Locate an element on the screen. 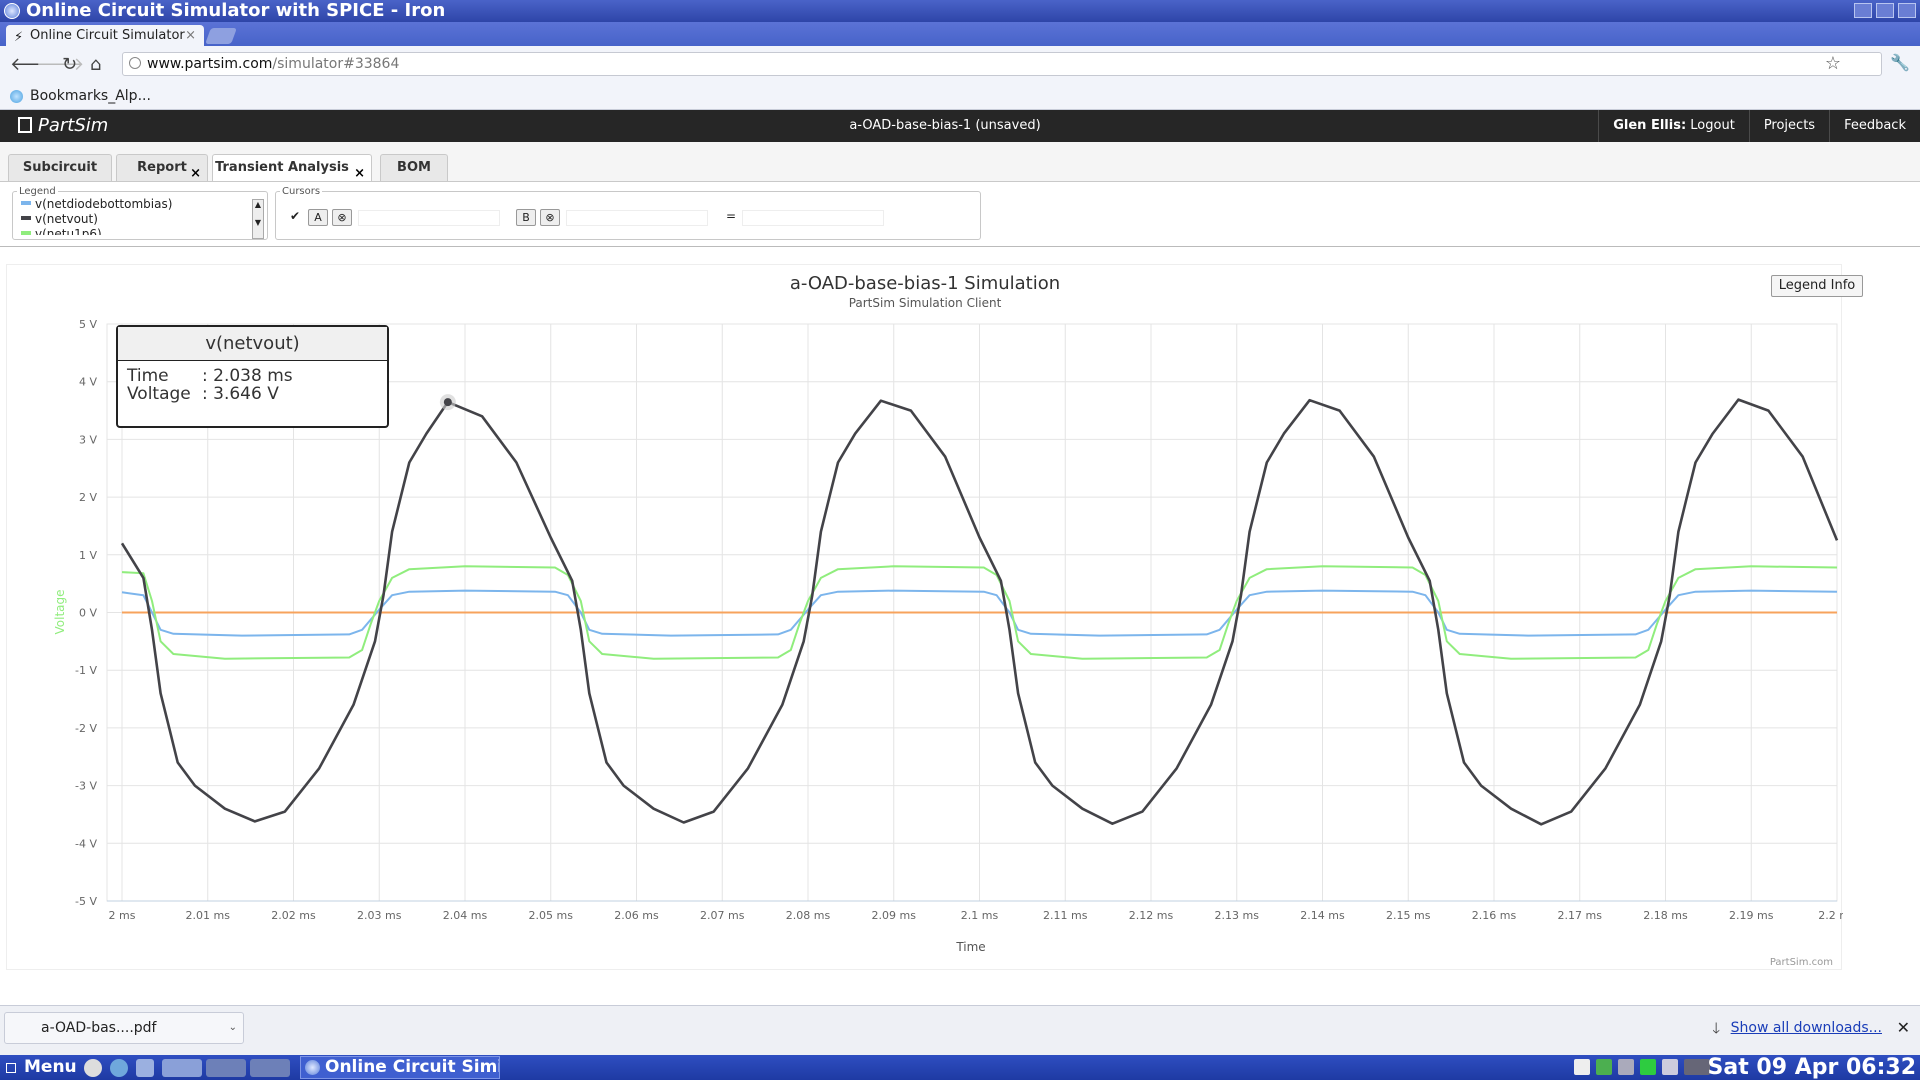  header-nav: Glen Ellis: Logout Projects Feedback is located at coordinates (1759, 126).